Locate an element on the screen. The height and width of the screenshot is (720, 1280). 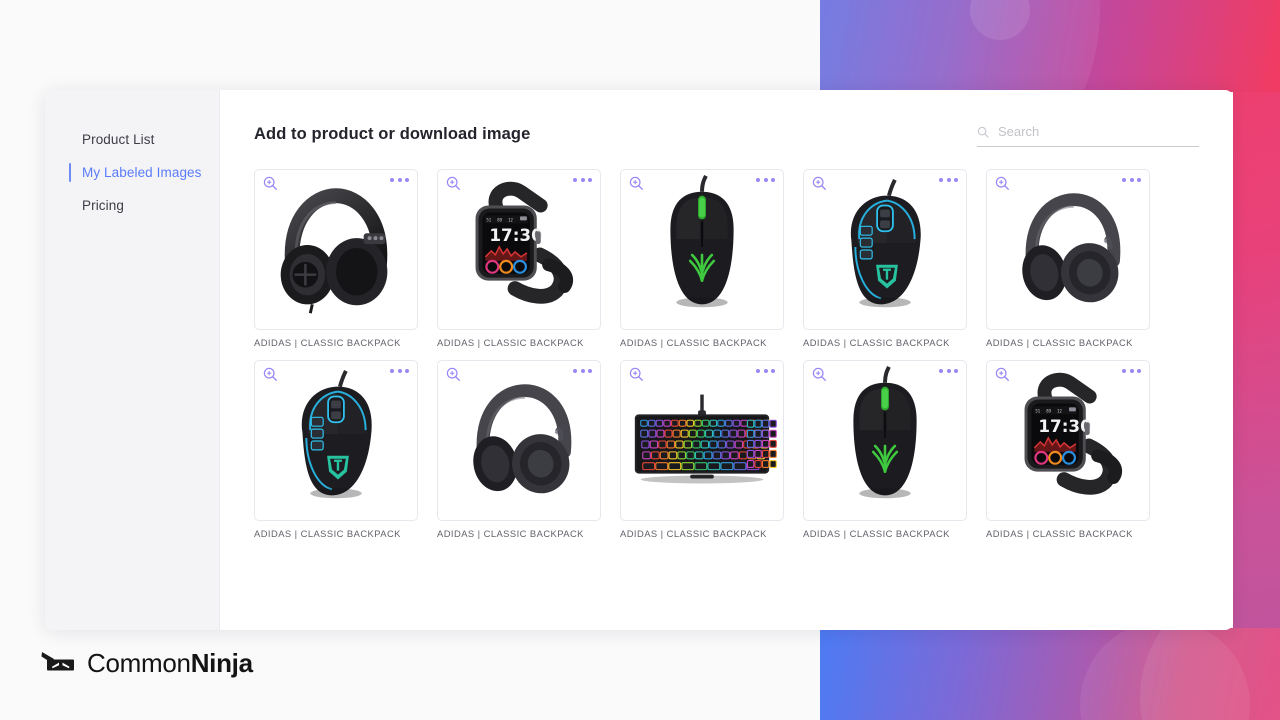
brand-bold-text: Ninja is located at coordinates (221, 663).